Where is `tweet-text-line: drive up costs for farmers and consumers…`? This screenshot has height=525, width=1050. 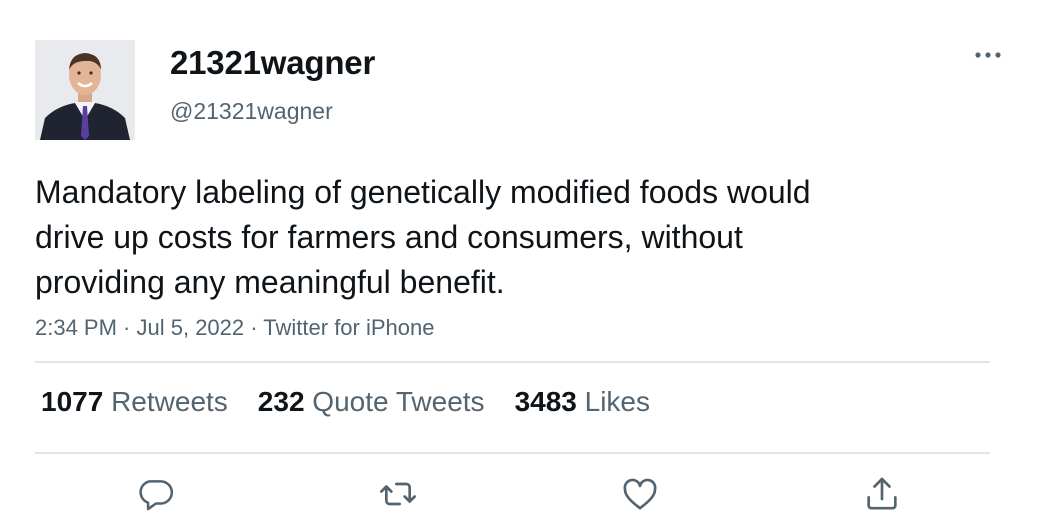
tweet-text-line: drive up costs for farmers and consumers… is located at coordinates (389, 237).